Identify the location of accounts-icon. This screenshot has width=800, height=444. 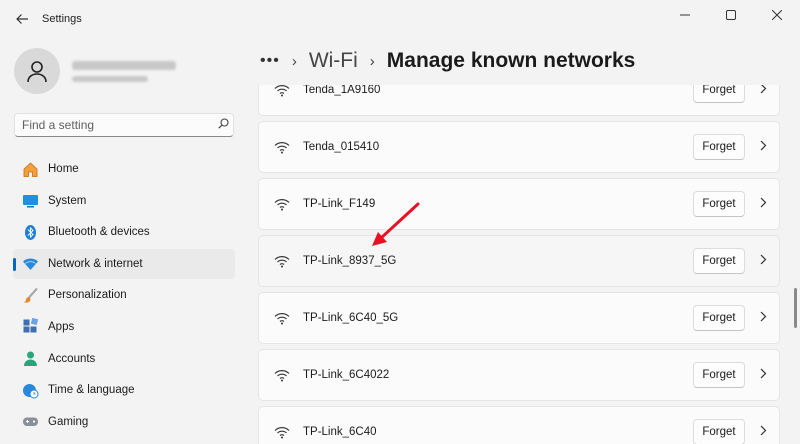
(30, 359).